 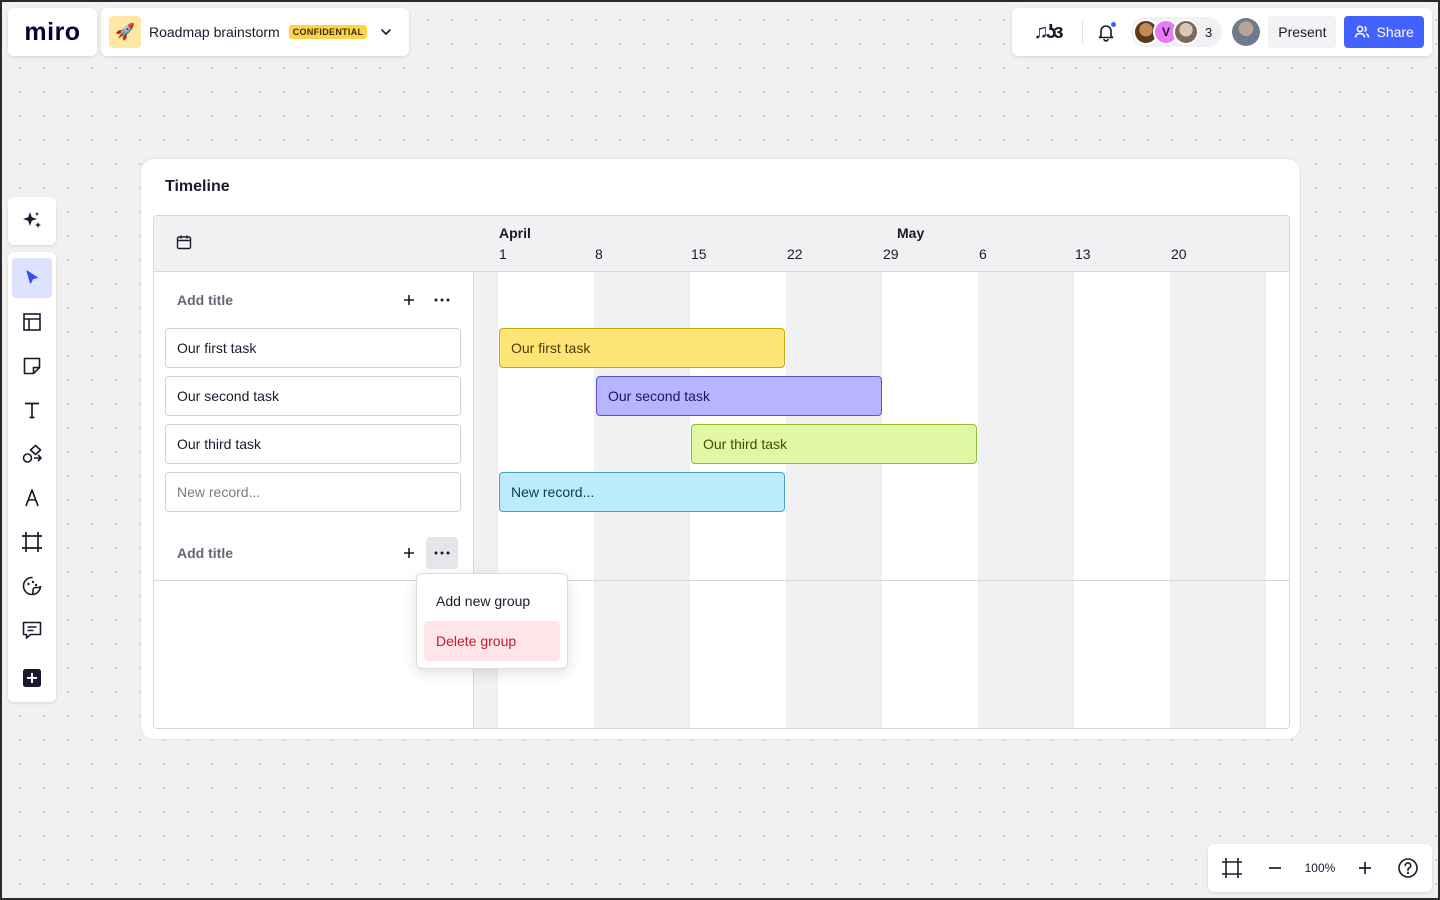 What do you see at coordinates (1246, 32) in the screenshot?
I see `current-user-avatar` at bounding box center [1246, 32].